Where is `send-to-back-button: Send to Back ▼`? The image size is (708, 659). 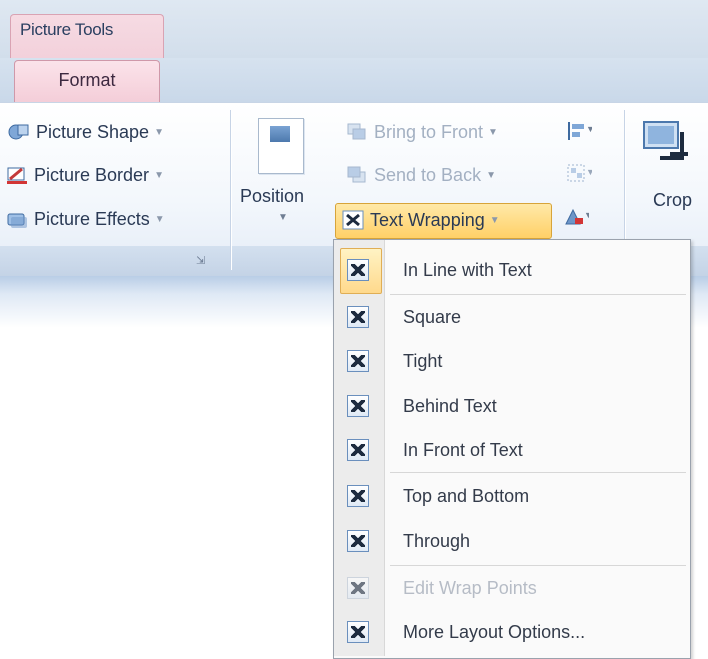 send-to-back-button: Send to Back ▼ is located at coordinates (421, 175).